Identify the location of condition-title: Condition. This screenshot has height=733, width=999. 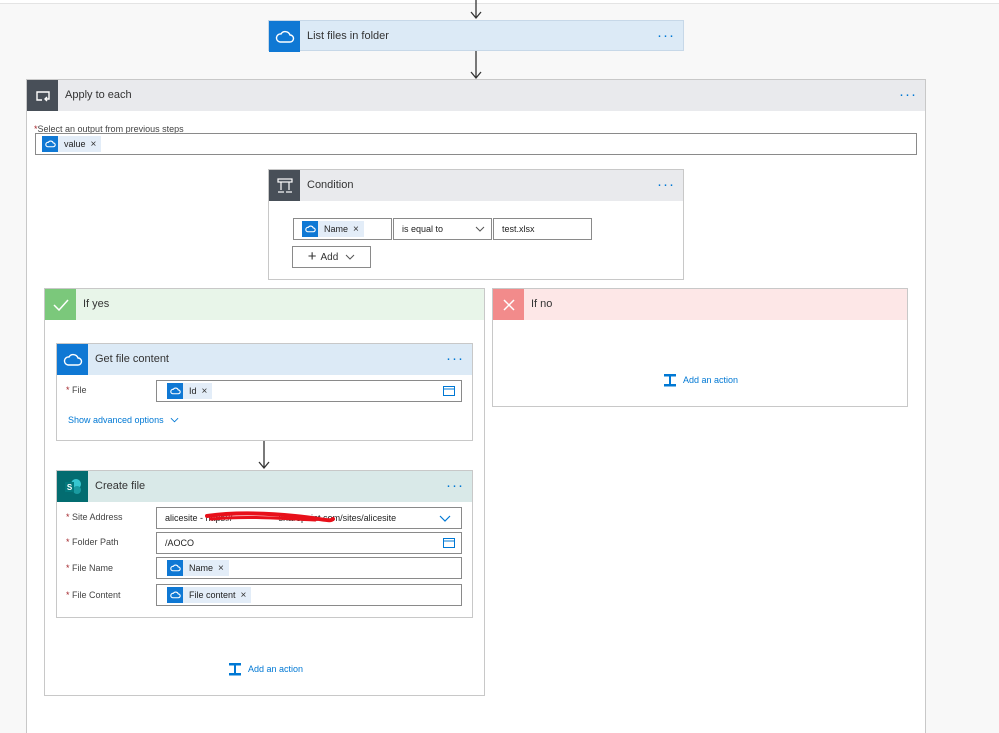
(330, 185).